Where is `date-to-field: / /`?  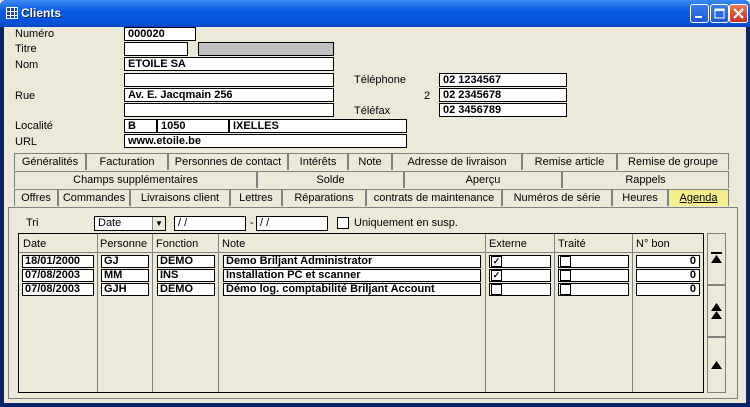 date-to-field: / / is located at coordinates (292, 223).